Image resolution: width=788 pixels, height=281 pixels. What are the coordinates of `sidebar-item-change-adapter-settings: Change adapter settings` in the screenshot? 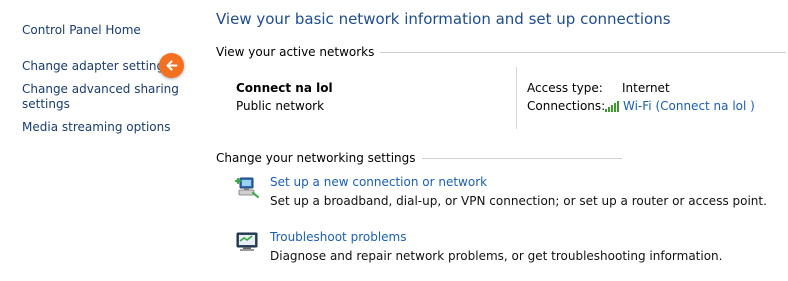 It's located at (96, 66).